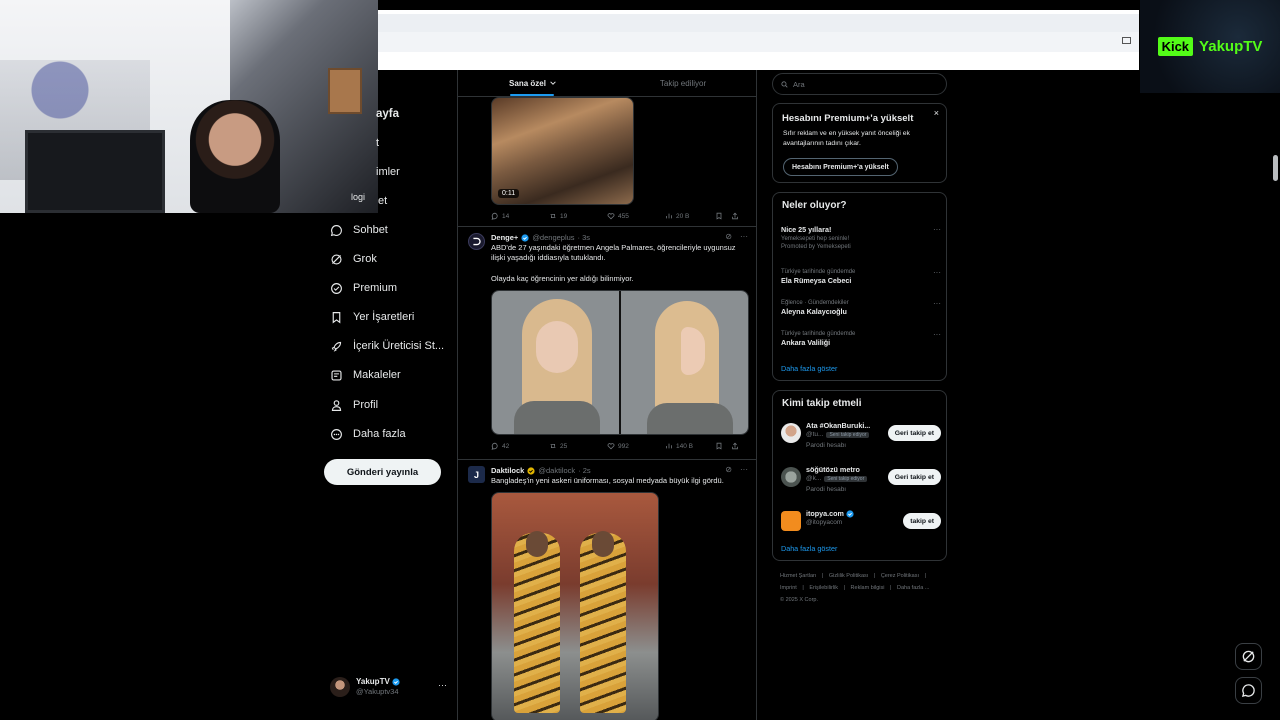 This screenshot has height=720, width=1280. What do you see at coordinates (822, 403) in the screenshot?
I see `who-to-follow-title: Kimi takip etmeli` at bounding box center [822, 403].